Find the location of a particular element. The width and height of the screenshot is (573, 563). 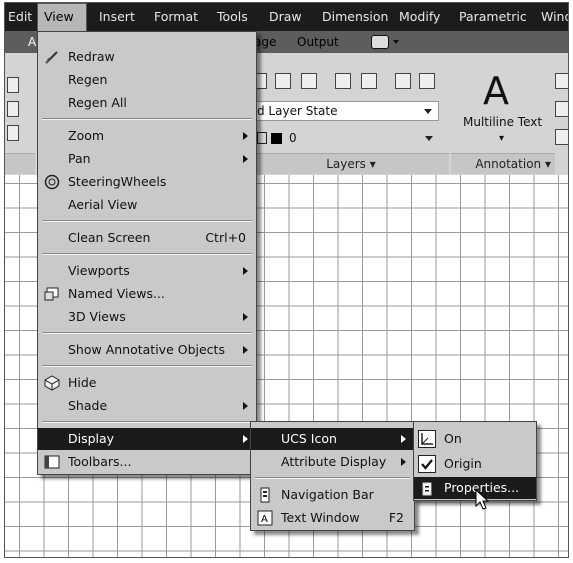

menu-item-clean-screen: Clean Screen Ctrl+0 is located at coordinates (147, 238).